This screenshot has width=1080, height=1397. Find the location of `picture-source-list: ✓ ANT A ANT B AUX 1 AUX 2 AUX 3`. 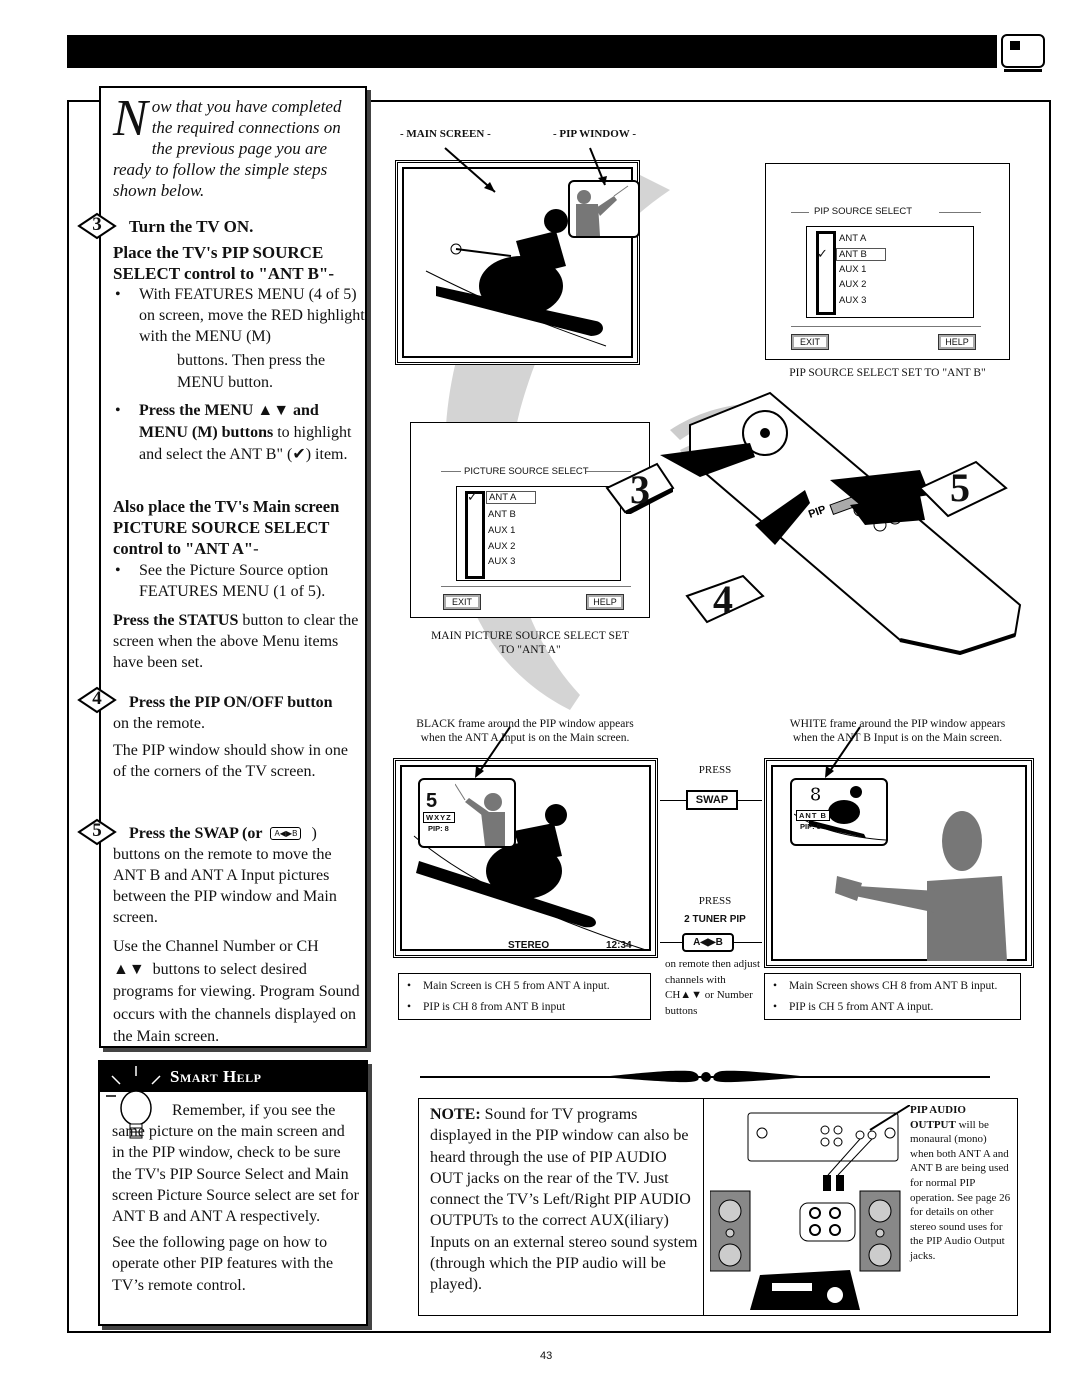

picture-source-list: ✓ ANT A ANT B AUX 1 AUX 2 AUX 3 is located at coordinates (538, 533).